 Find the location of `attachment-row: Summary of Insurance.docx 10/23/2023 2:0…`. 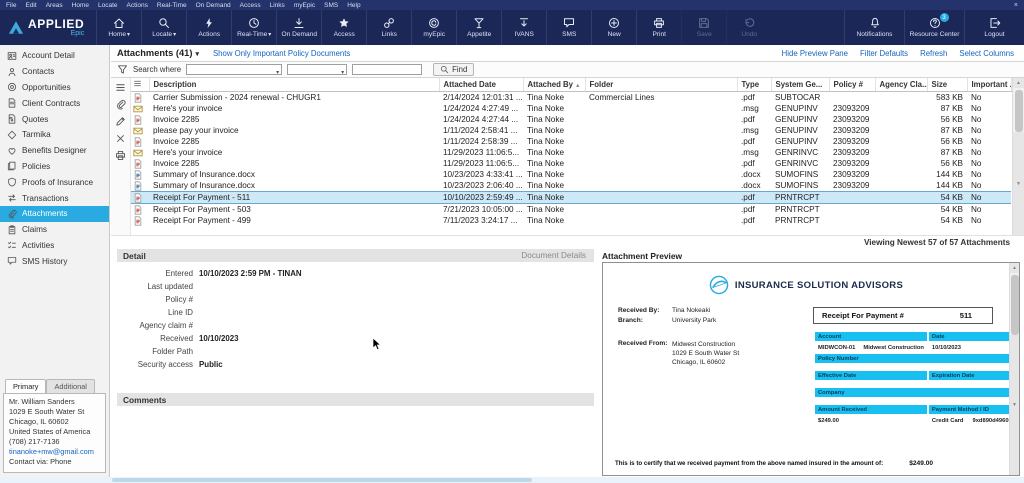

attachment-row: Summary of Insurance.docx 10/23/2023 2:0… is located at coordinates (571, 186).